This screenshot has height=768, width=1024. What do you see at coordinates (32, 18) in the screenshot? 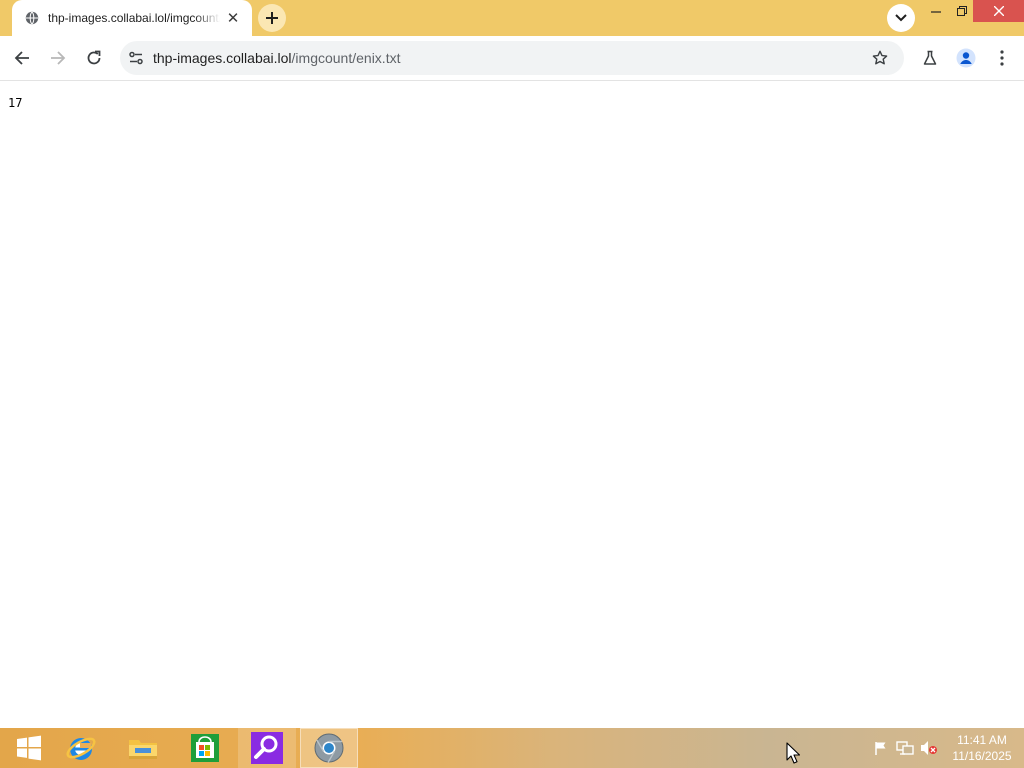
I see `globe-icon` at bounding box center [32, 18].